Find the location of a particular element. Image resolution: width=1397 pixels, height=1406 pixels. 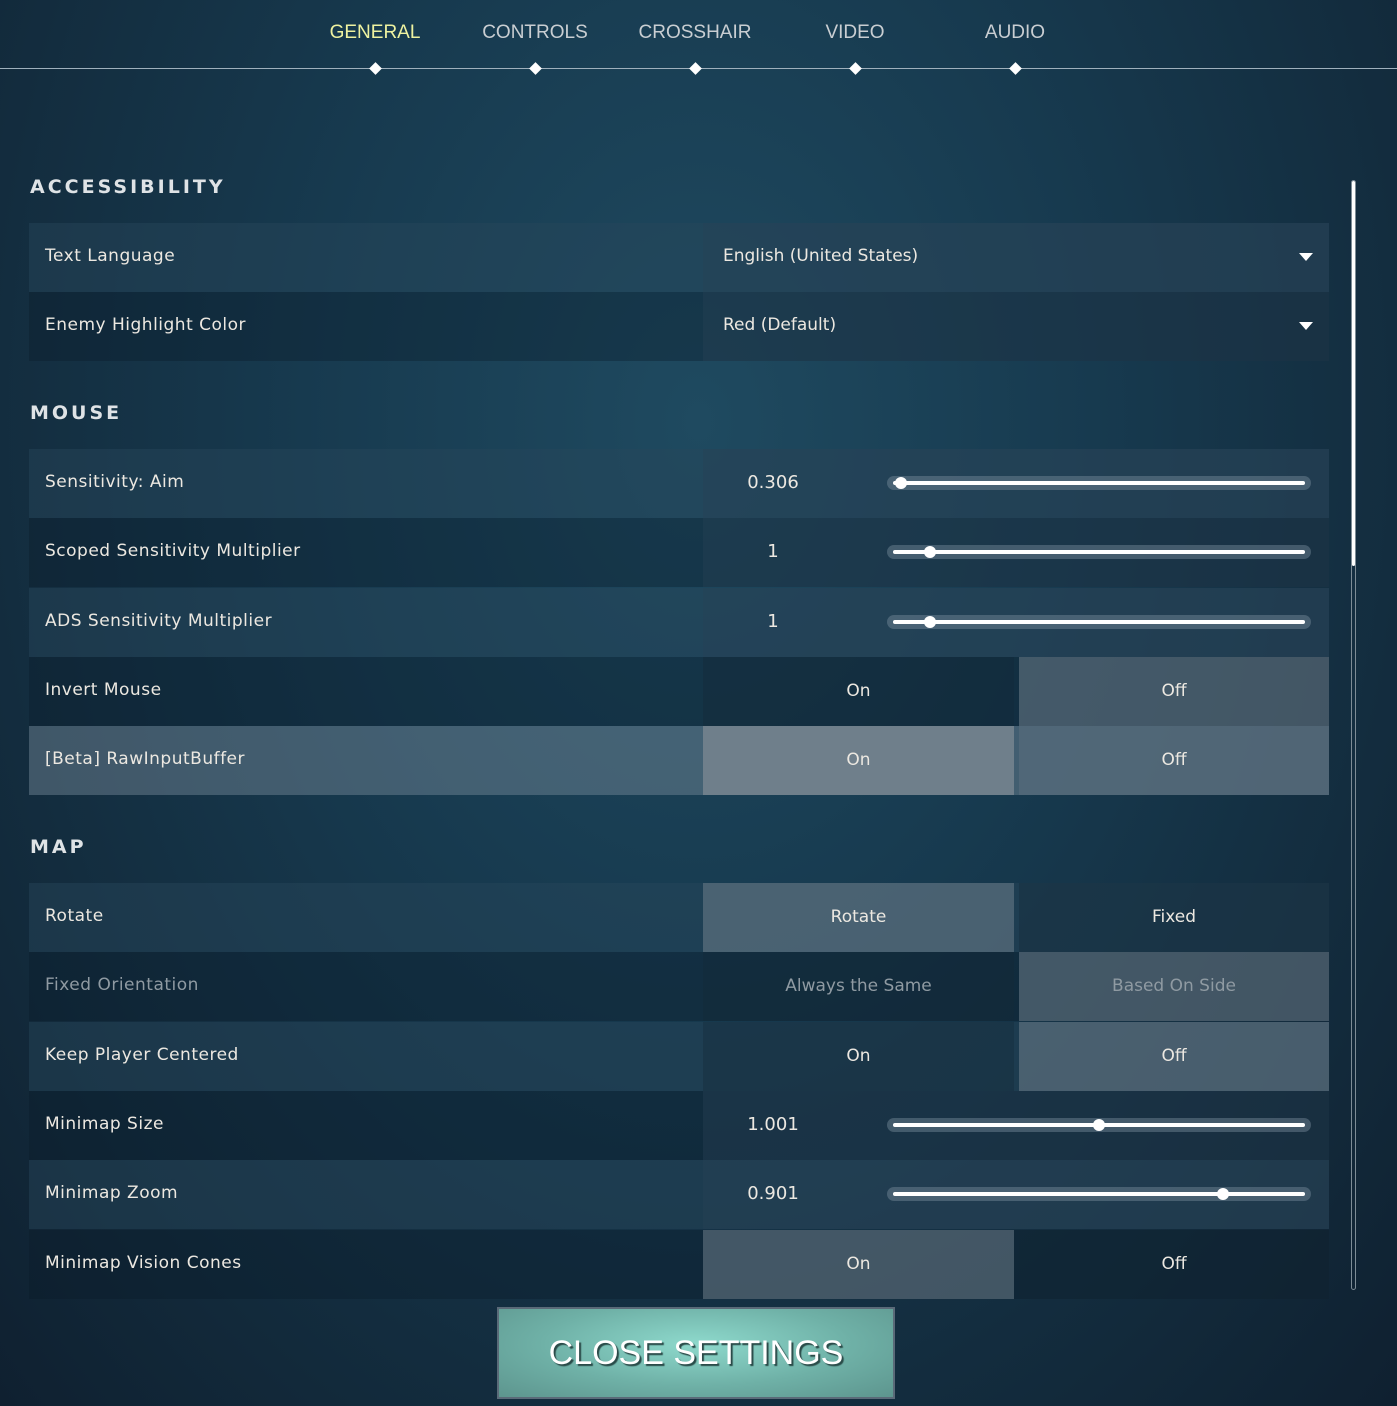

setting-row: ADS Sensitivity Multiplier 1 is located at coordinates (679, 622).